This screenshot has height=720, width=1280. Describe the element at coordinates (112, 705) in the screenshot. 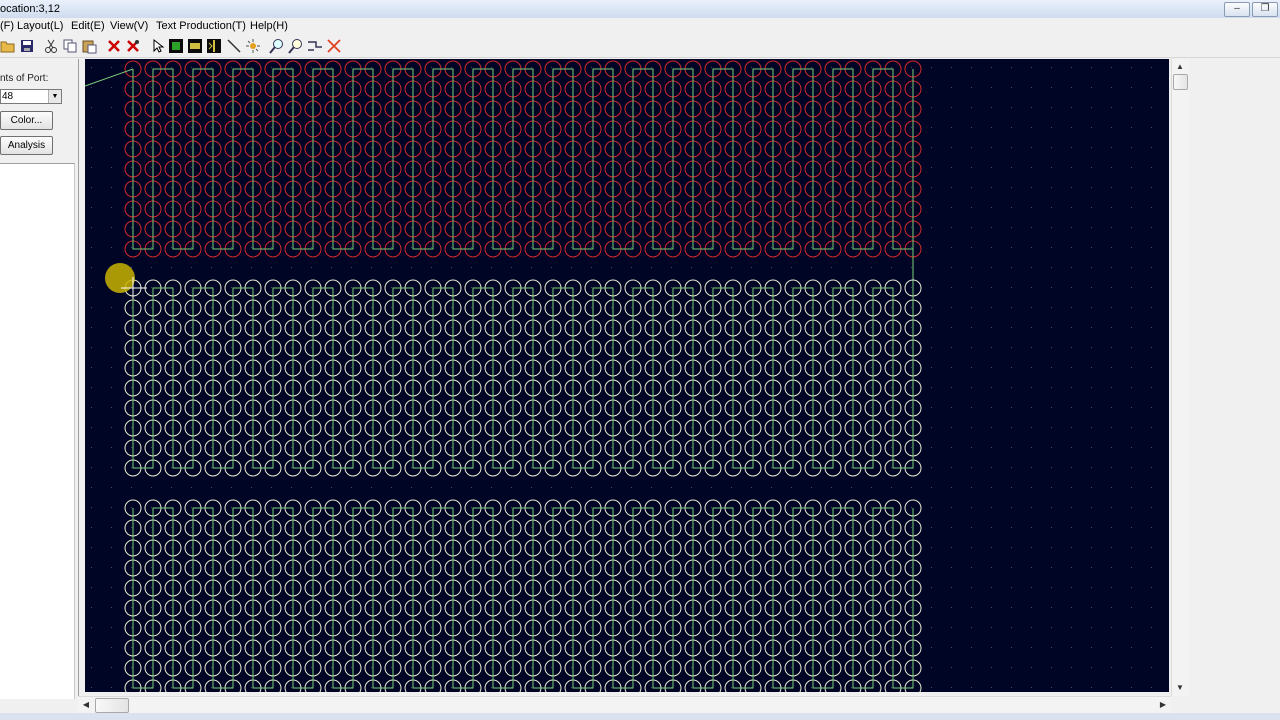

I see `horizontal-scroll-thumb` at that location.